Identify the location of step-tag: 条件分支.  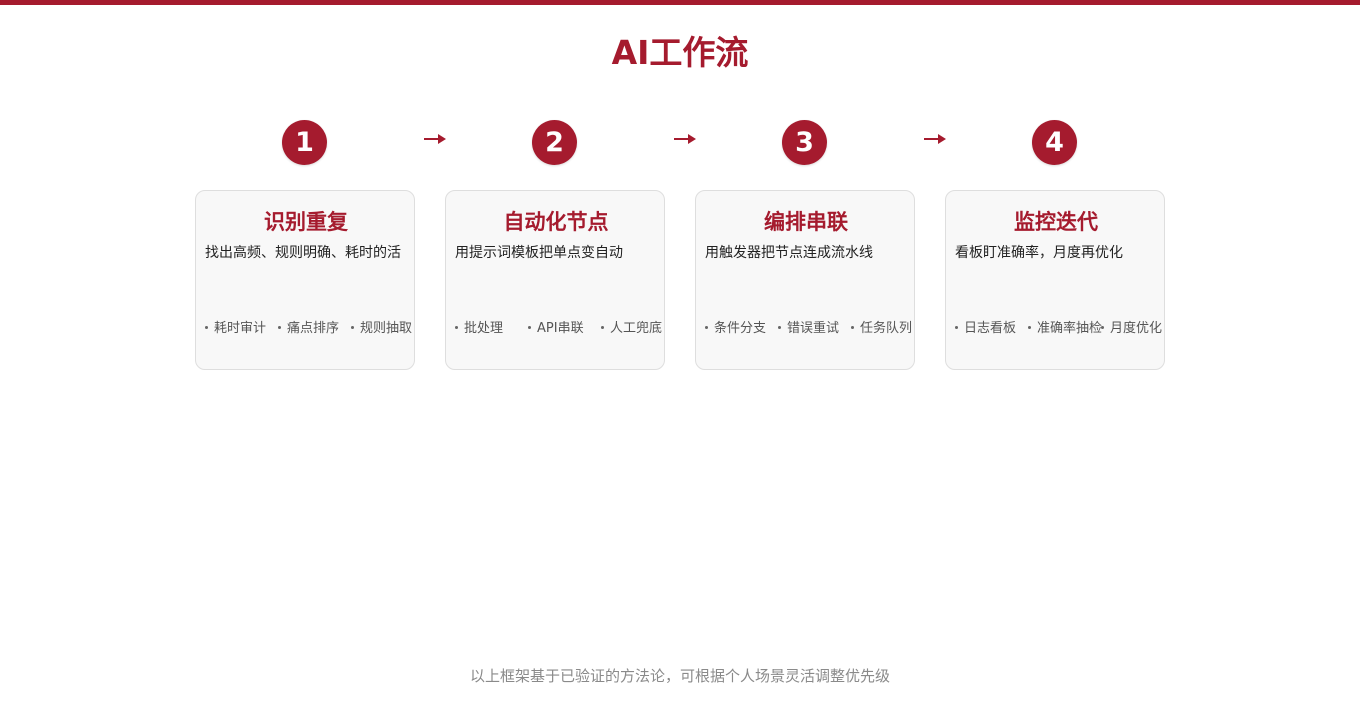
(735, 329).